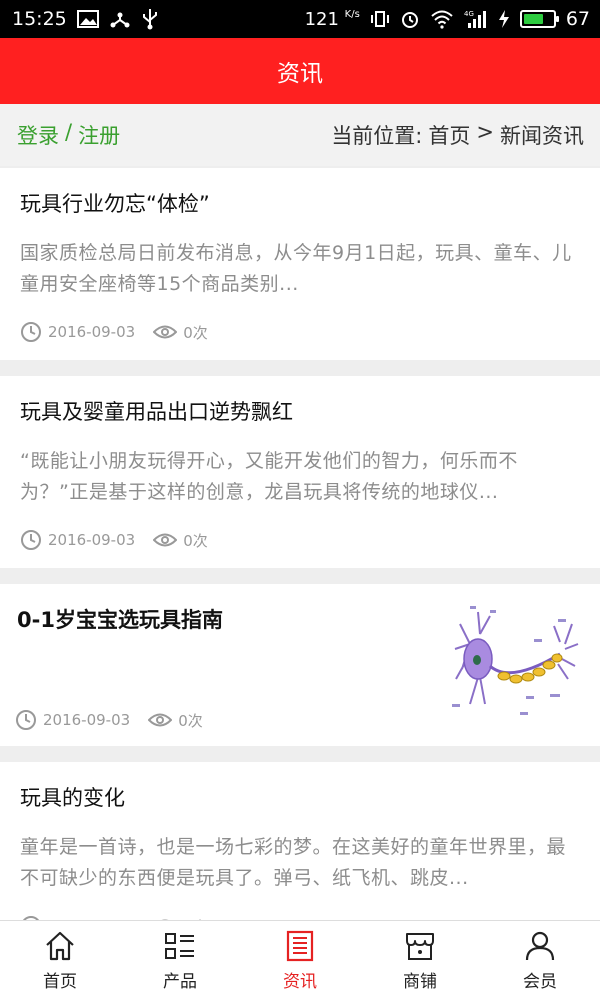  Describe the element at coordinates (515, 664) in the screenshot. I see `neuron-diagram-image` at that location.